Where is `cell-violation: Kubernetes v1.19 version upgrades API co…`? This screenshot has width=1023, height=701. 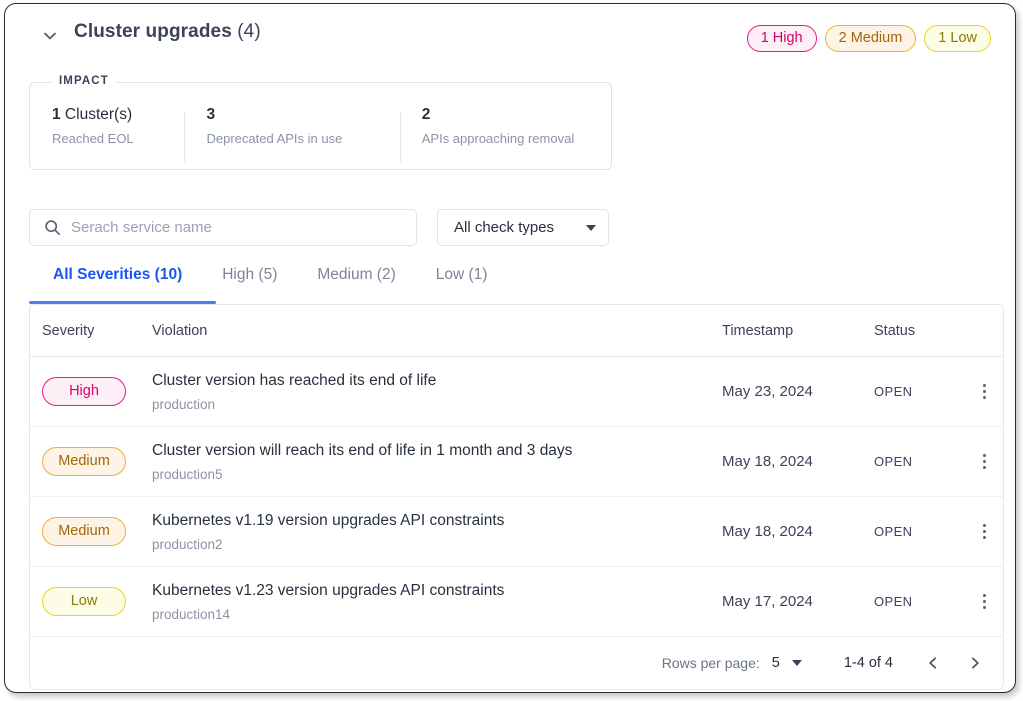 cell-violation: Kubernetes v1.19 version upgrades API co… is located at coordinates (437, 532).